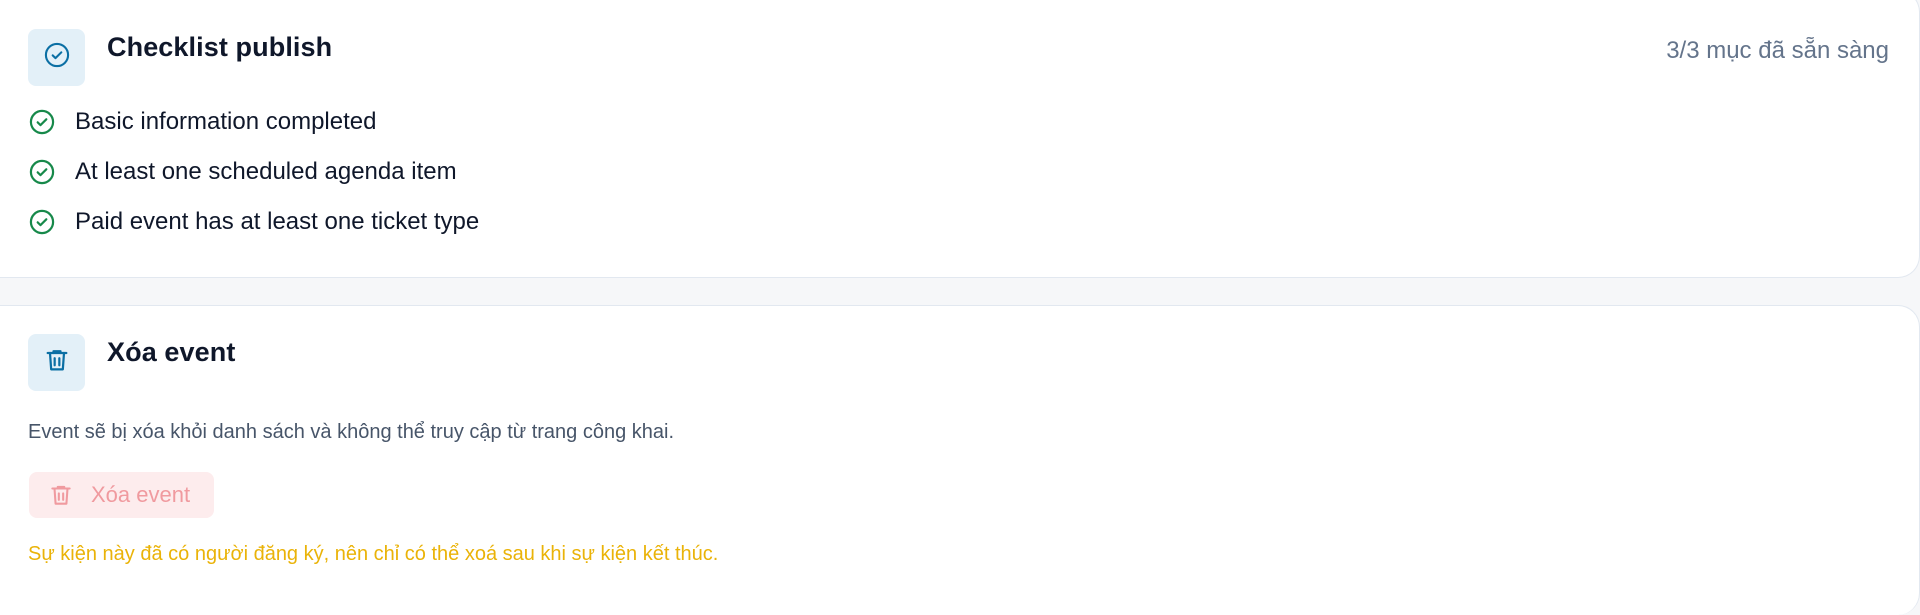 Image resolution: width=1920 pixels, height=615 pixels. Describe the element at coordinates (141, 494) in the screenshot. I see `delete-event-button-label: Xóa event` at that location.